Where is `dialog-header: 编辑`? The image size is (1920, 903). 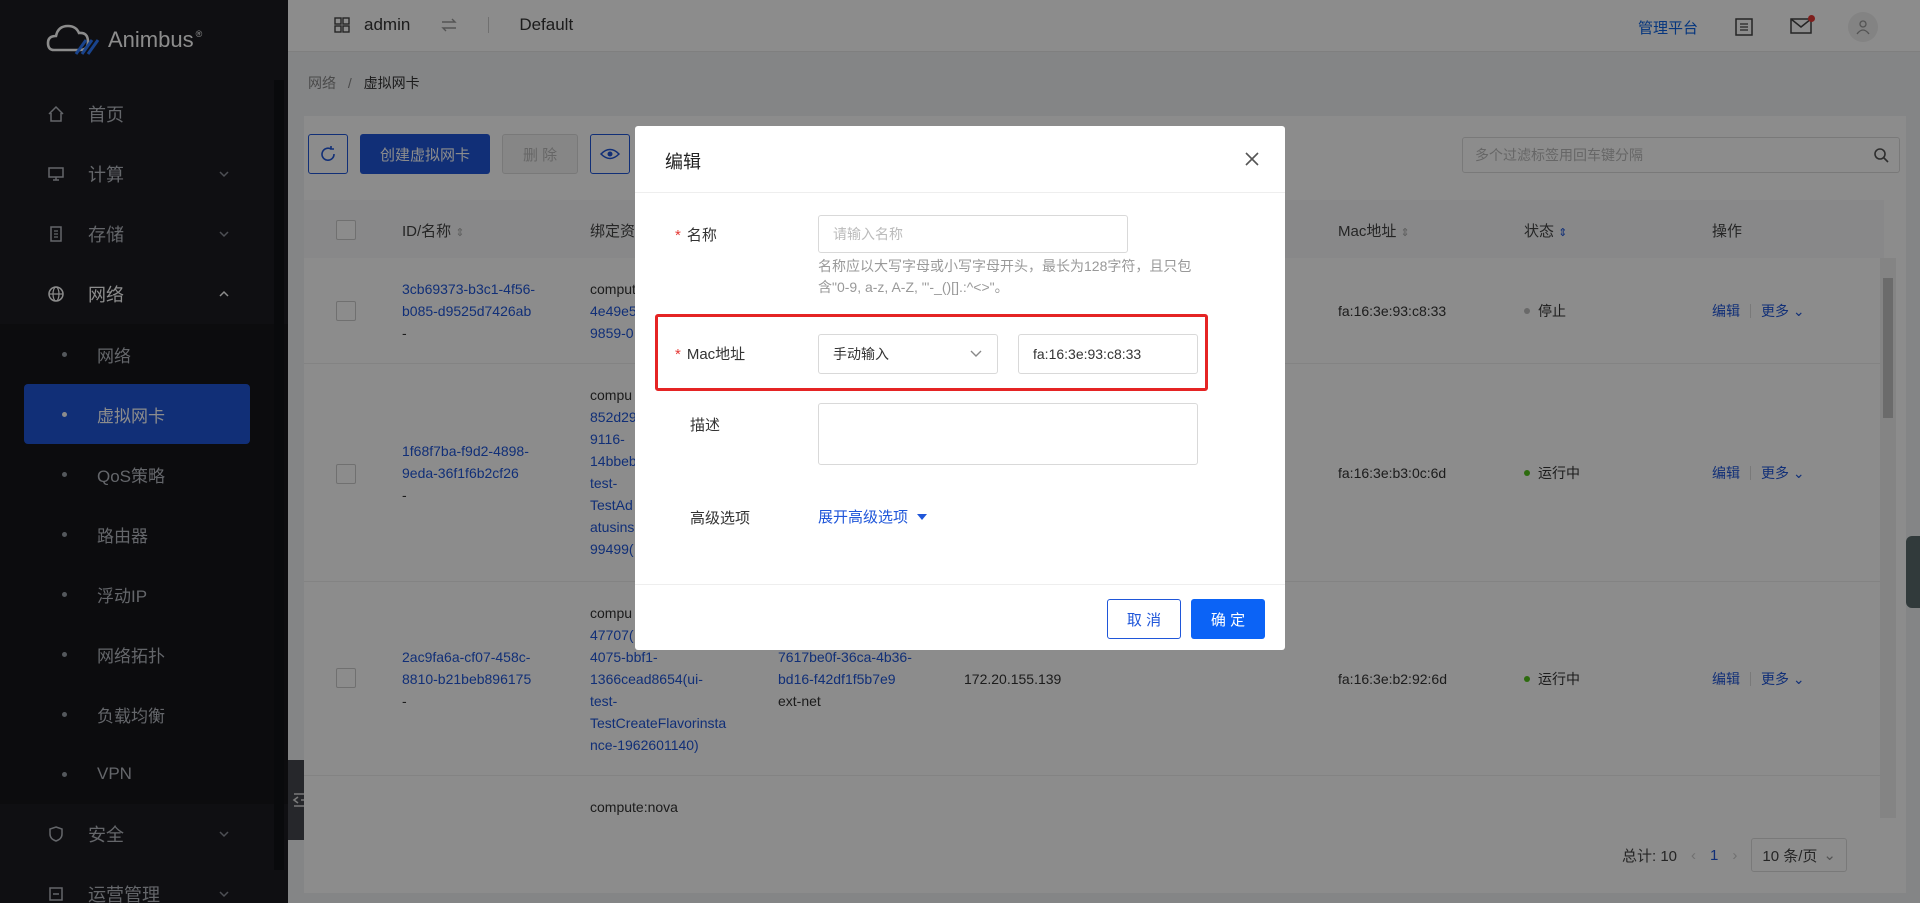 dialog-header: 编辑 is located at coordinates (960, 159).